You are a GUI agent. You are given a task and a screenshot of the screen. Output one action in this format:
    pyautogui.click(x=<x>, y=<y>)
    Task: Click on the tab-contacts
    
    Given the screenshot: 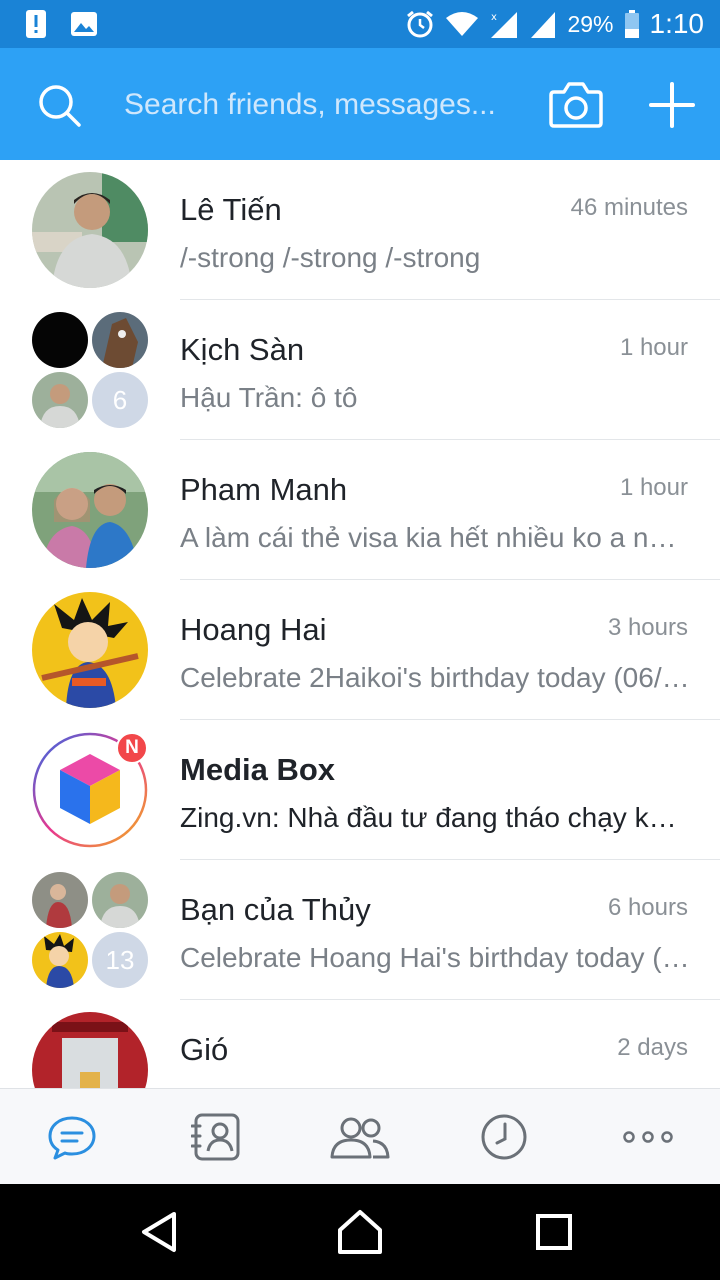 What is the action you would take?
    pyautogui.click(x=216, y=1137)
    